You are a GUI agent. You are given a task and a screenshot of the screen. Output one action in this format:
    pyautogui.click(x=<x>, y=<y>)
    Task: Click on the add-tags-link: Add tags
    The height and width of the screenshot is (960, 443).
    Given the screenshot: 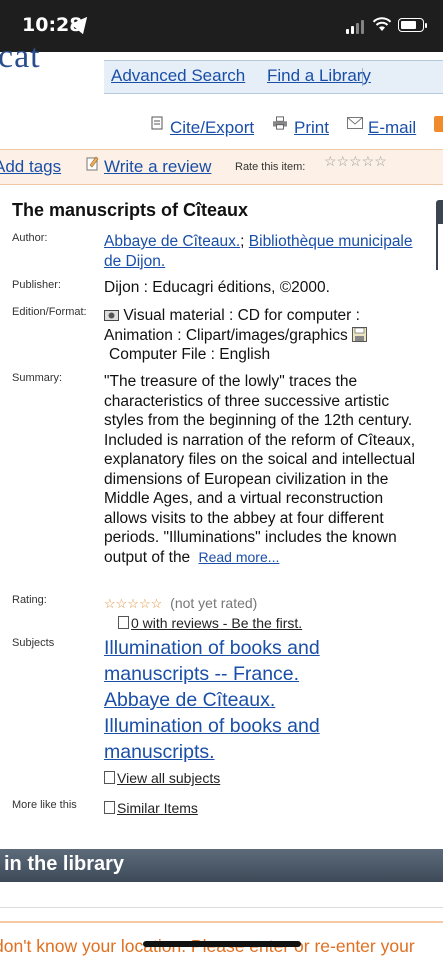 What is the action you would take?
    pyautogui.click(x=30, y=167)
    